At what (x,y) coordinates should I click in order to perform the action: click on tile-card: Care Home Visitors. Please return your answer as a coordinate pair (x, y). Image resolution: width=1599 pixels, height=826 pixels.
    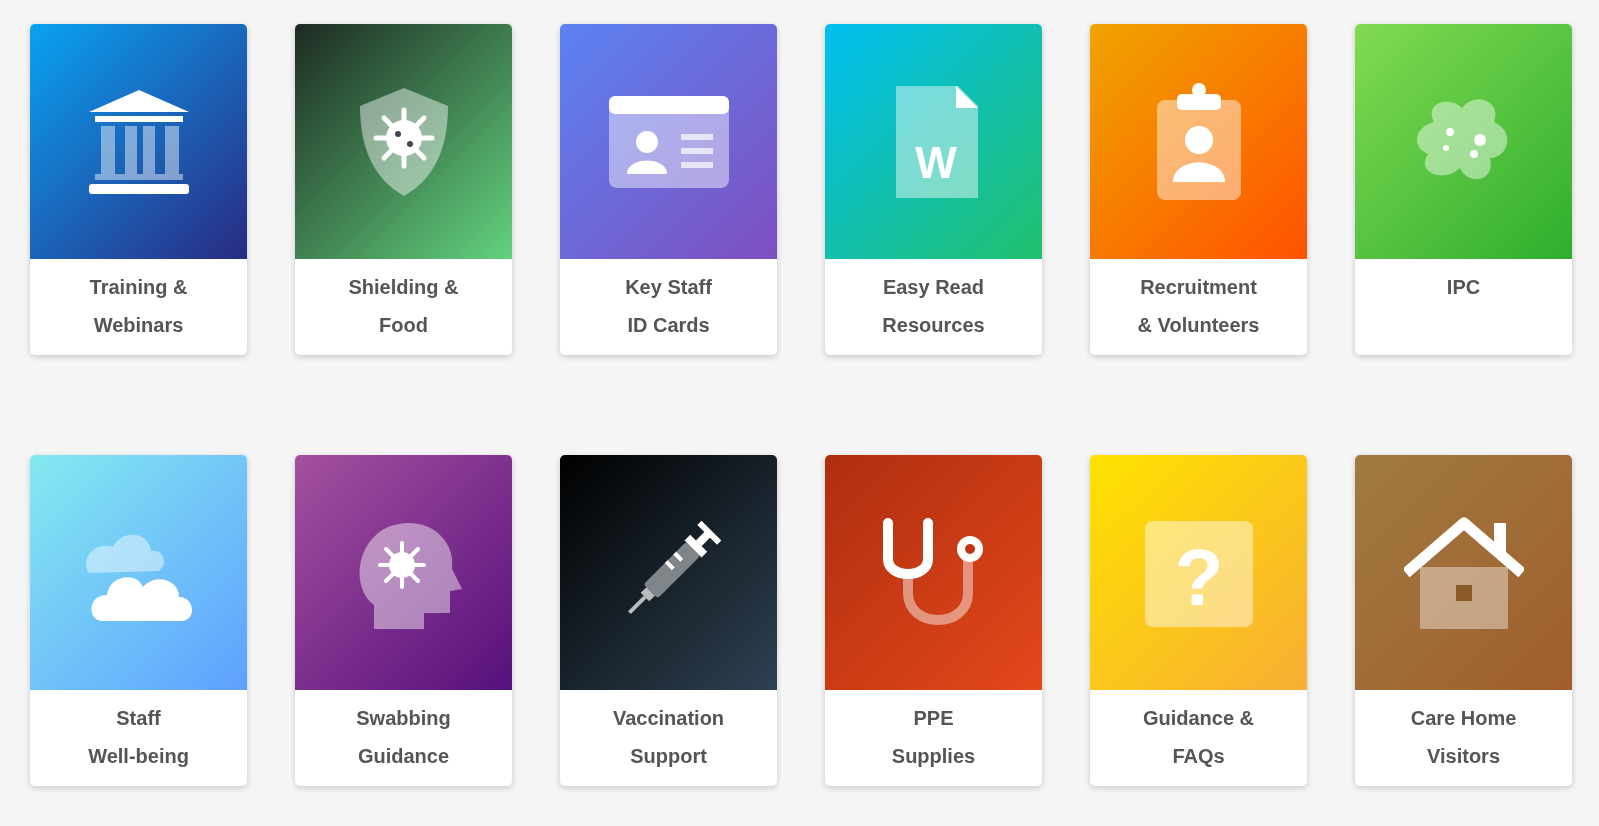
    Looking at the image, I should click on (1463, 620).